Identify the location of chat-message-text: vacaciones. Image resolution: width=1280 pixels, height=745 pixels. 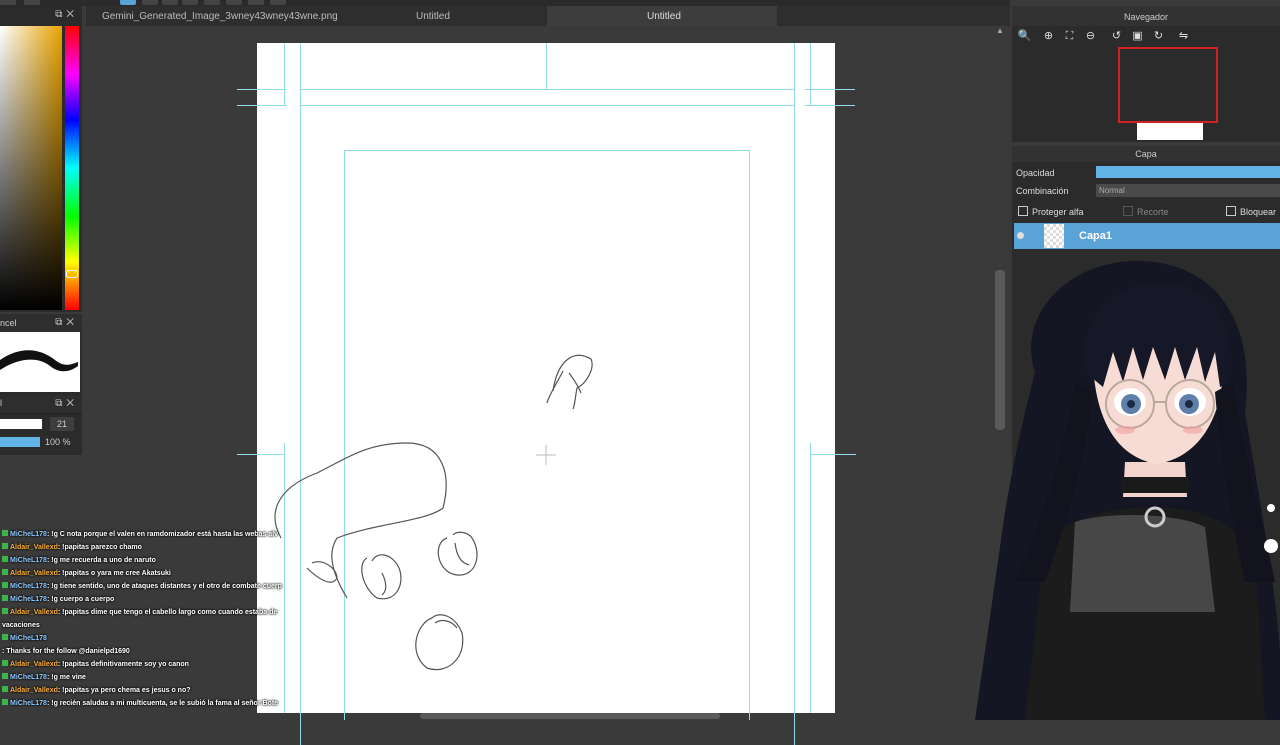
(21, 625).